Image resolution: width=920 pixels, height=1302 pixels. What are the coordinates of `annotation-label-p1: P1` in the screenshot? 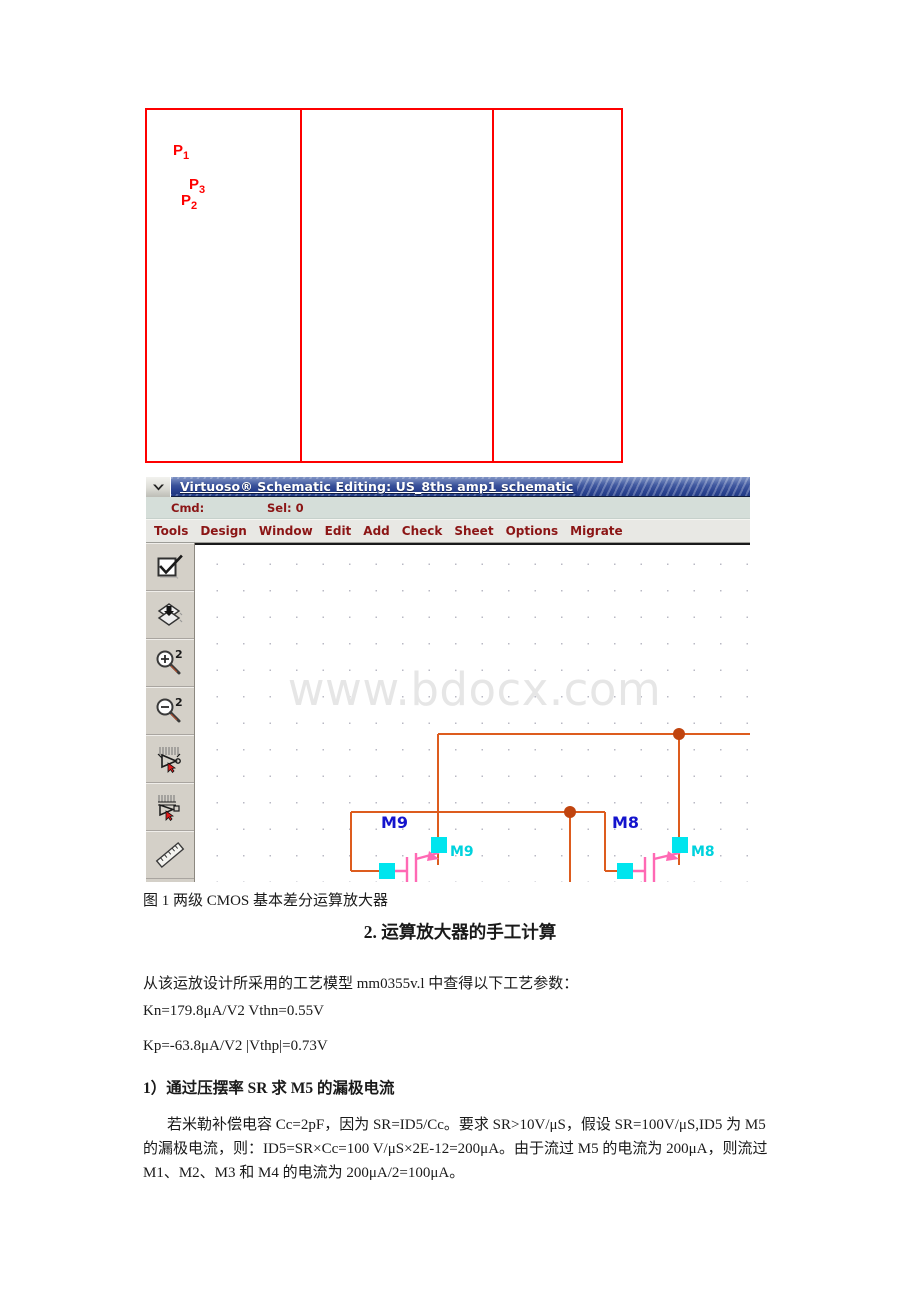 It's located at (181, 152).